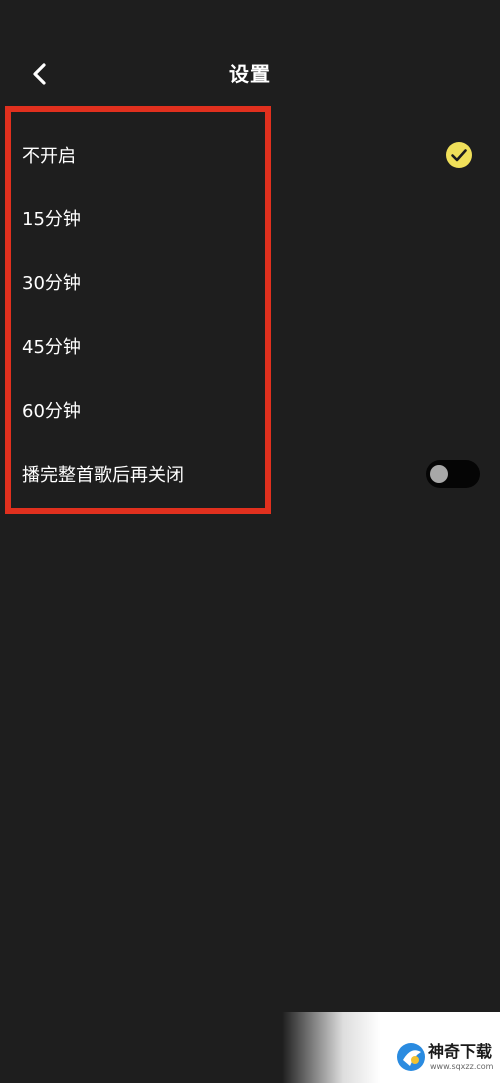  Describe the element at coordinates (460, 1051) in the screenshot. I see `watermark-title: 神奇下载` at that location.